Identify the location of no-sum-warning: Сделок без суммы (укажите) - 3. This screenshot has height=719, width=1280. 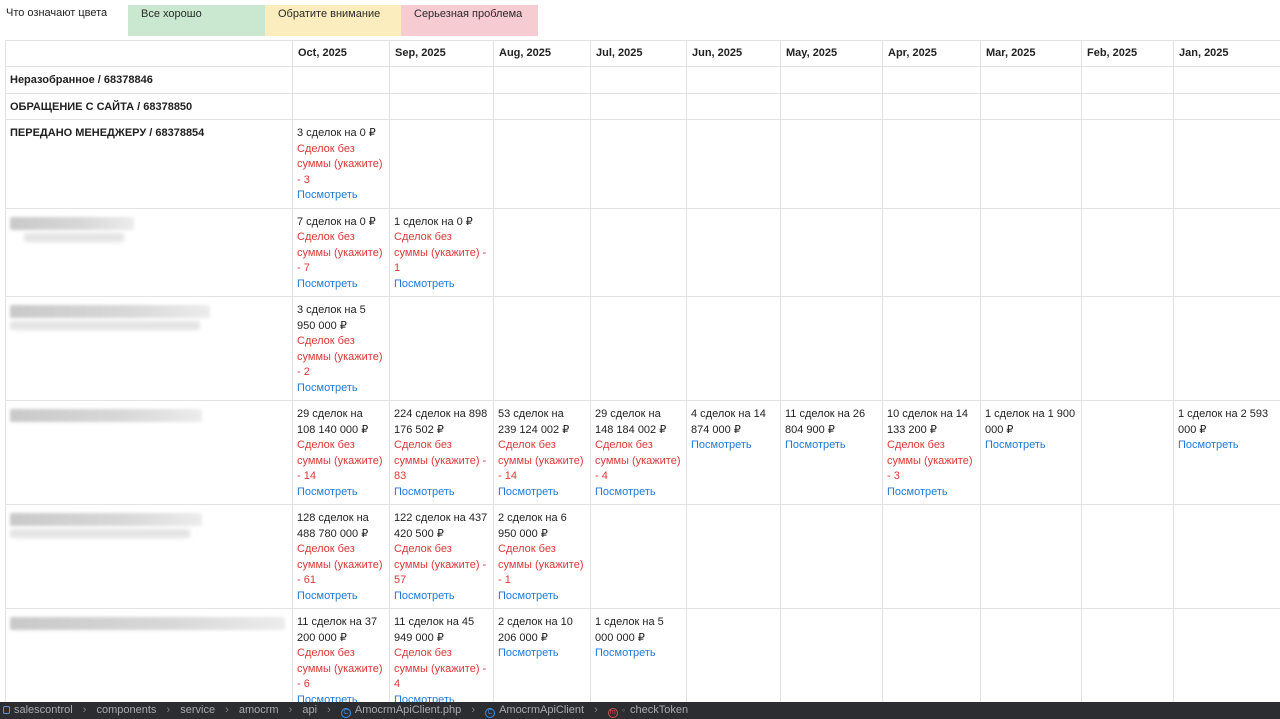
(340, 164).